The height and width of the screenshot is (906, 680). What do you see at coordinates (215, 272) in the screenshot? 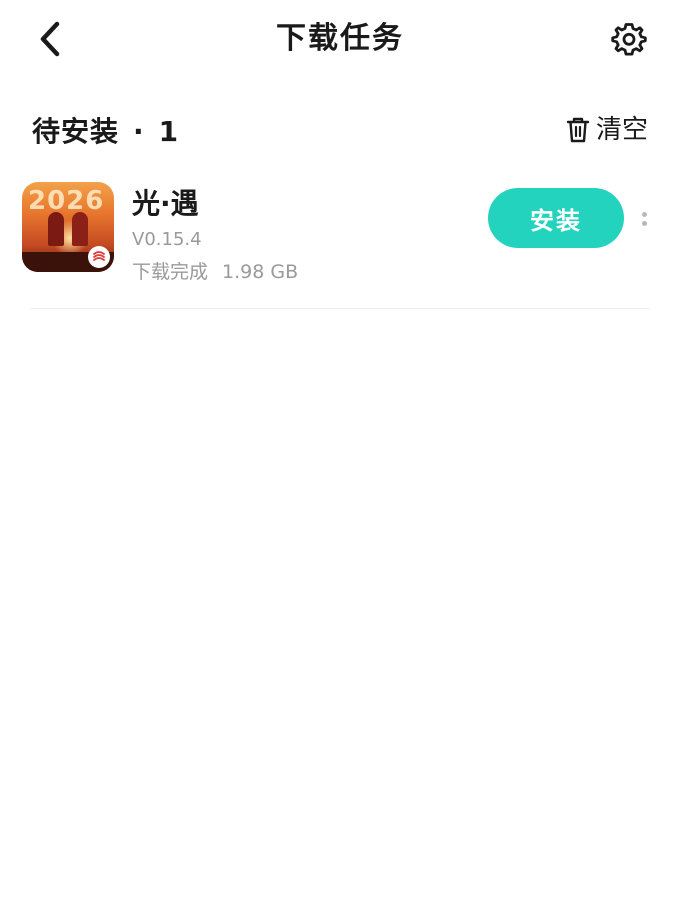
I see `download-status: 下载完成 1.98 GB` at bounding box center [215, 272].